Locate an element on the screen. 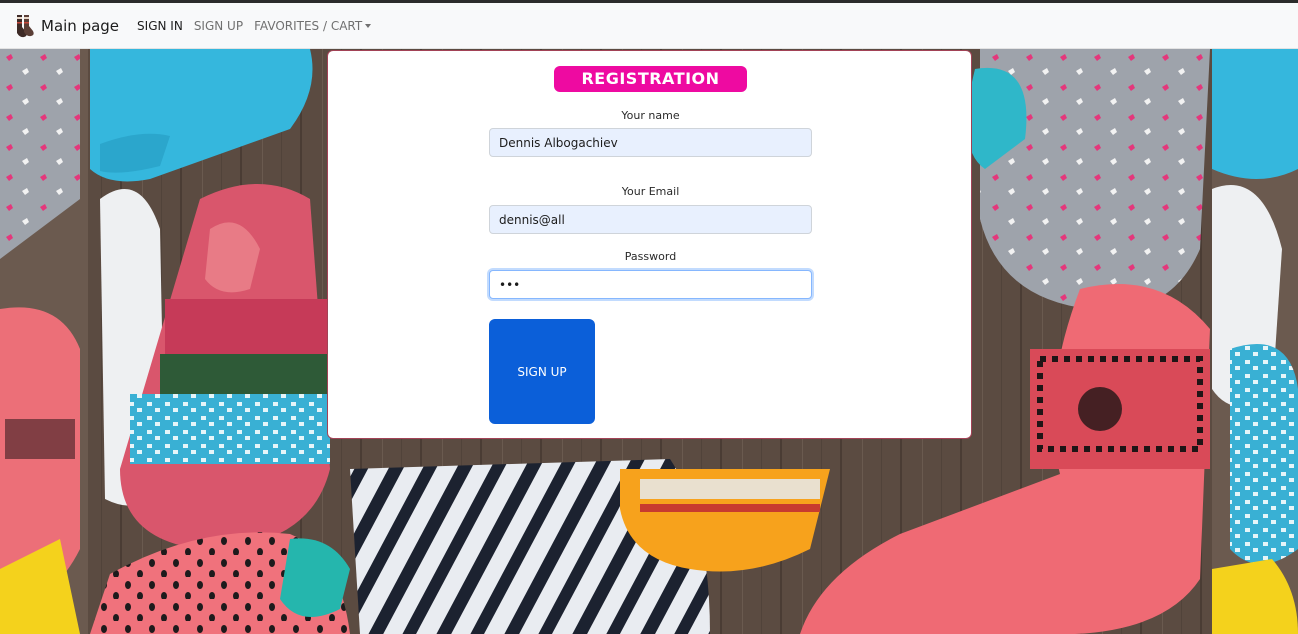 The image size is (1298, 634). brand-label: Main page is located at coordinates (80, 25).